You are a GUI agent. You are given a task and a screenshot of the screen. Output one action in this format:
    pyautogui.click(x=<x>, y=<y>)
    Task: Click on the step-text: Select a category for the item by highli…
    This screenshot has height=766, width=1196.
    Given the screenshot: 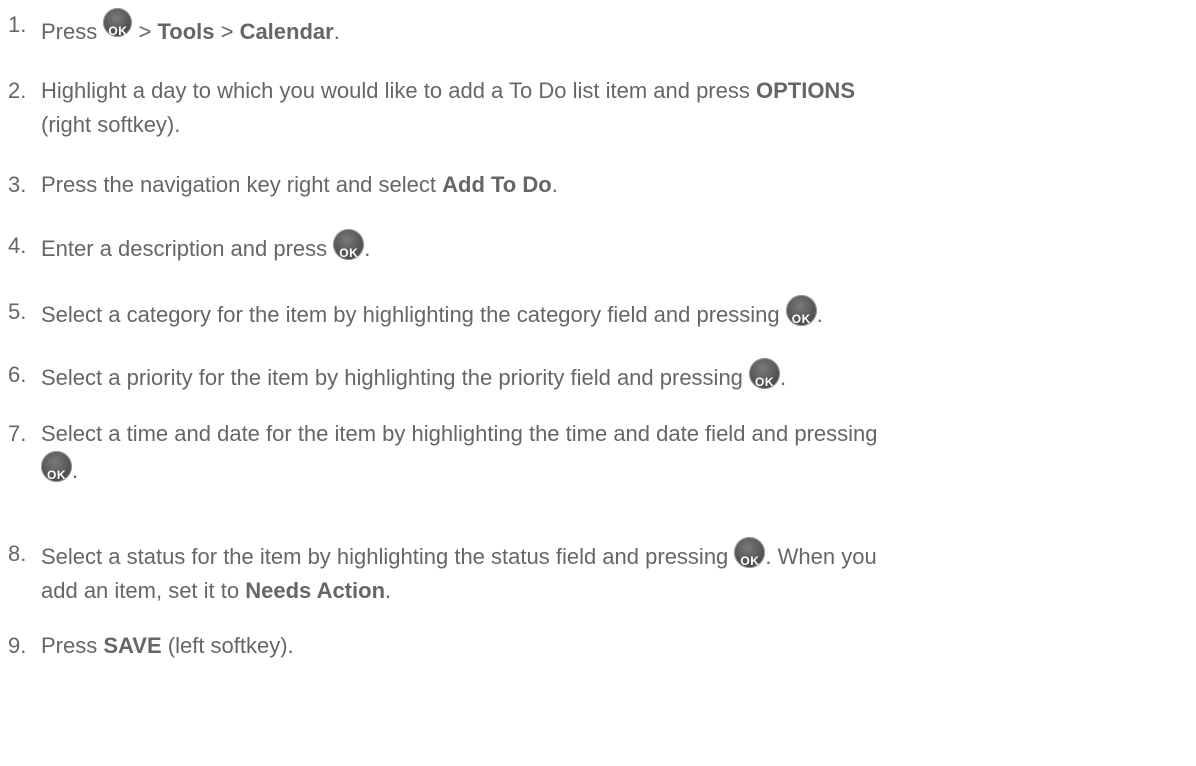 What is the action you would take?
    pyautogui.click(x=611, y=315)
    